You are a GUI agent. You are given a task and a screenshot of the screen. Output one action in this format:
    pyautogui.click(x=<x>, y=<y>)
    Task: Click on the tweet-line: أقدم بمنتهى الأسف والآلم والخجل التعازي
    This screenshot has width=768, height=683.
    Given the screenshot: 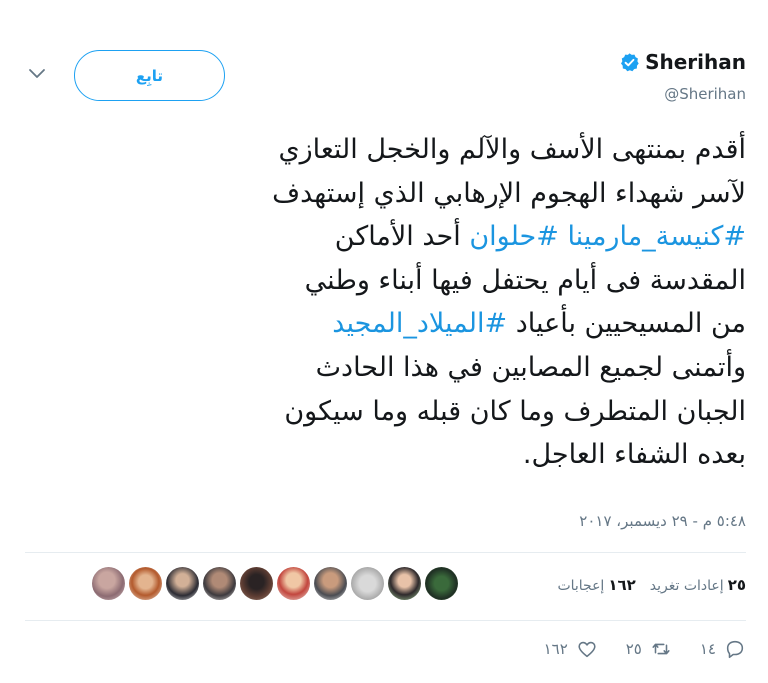 What is the action you would take?
    pyautogui.click(x=512, y=149)
    